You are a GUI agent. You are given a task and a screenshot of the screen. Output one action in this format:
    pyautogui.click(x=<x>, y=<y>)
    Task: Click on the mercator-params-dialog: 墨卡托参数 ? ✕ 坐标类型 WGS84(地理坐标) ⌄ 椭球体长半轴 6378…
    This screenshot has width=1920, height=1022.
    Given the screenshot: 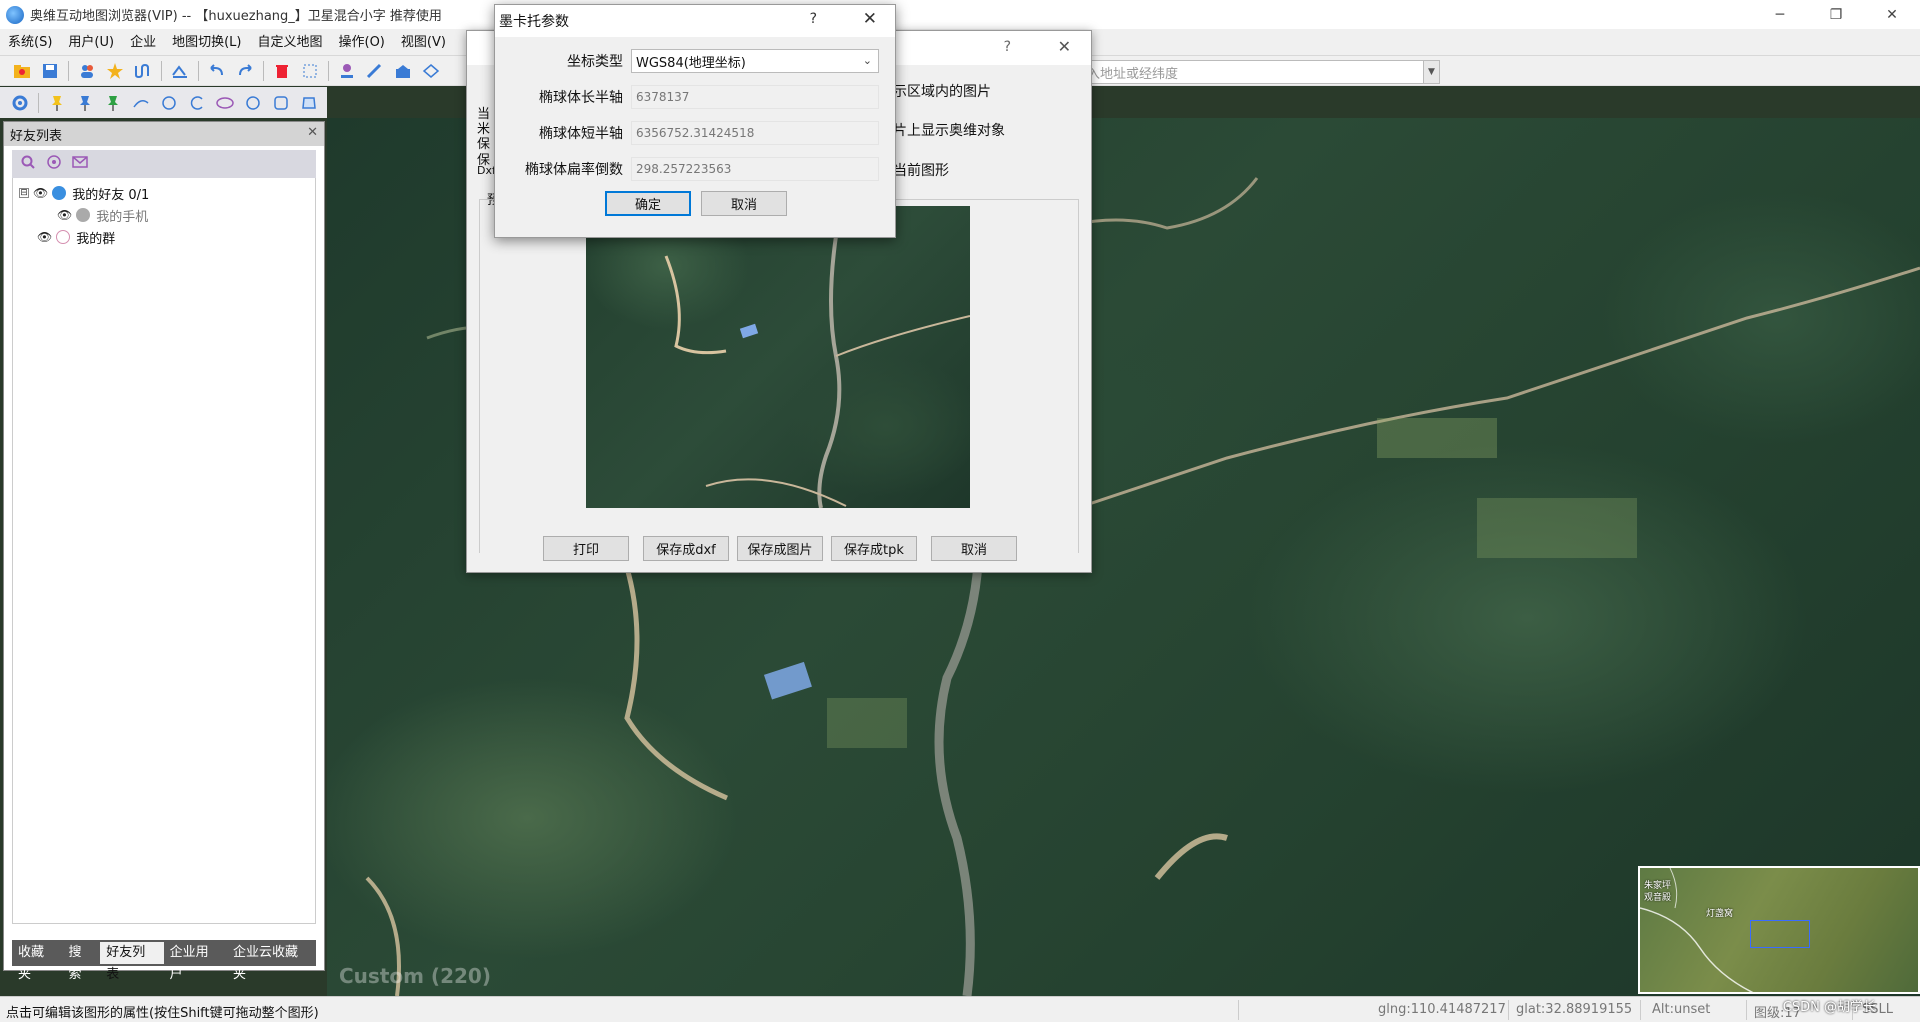 What is the action you would take?
    pyautogui.click(x=695, y=121)
    